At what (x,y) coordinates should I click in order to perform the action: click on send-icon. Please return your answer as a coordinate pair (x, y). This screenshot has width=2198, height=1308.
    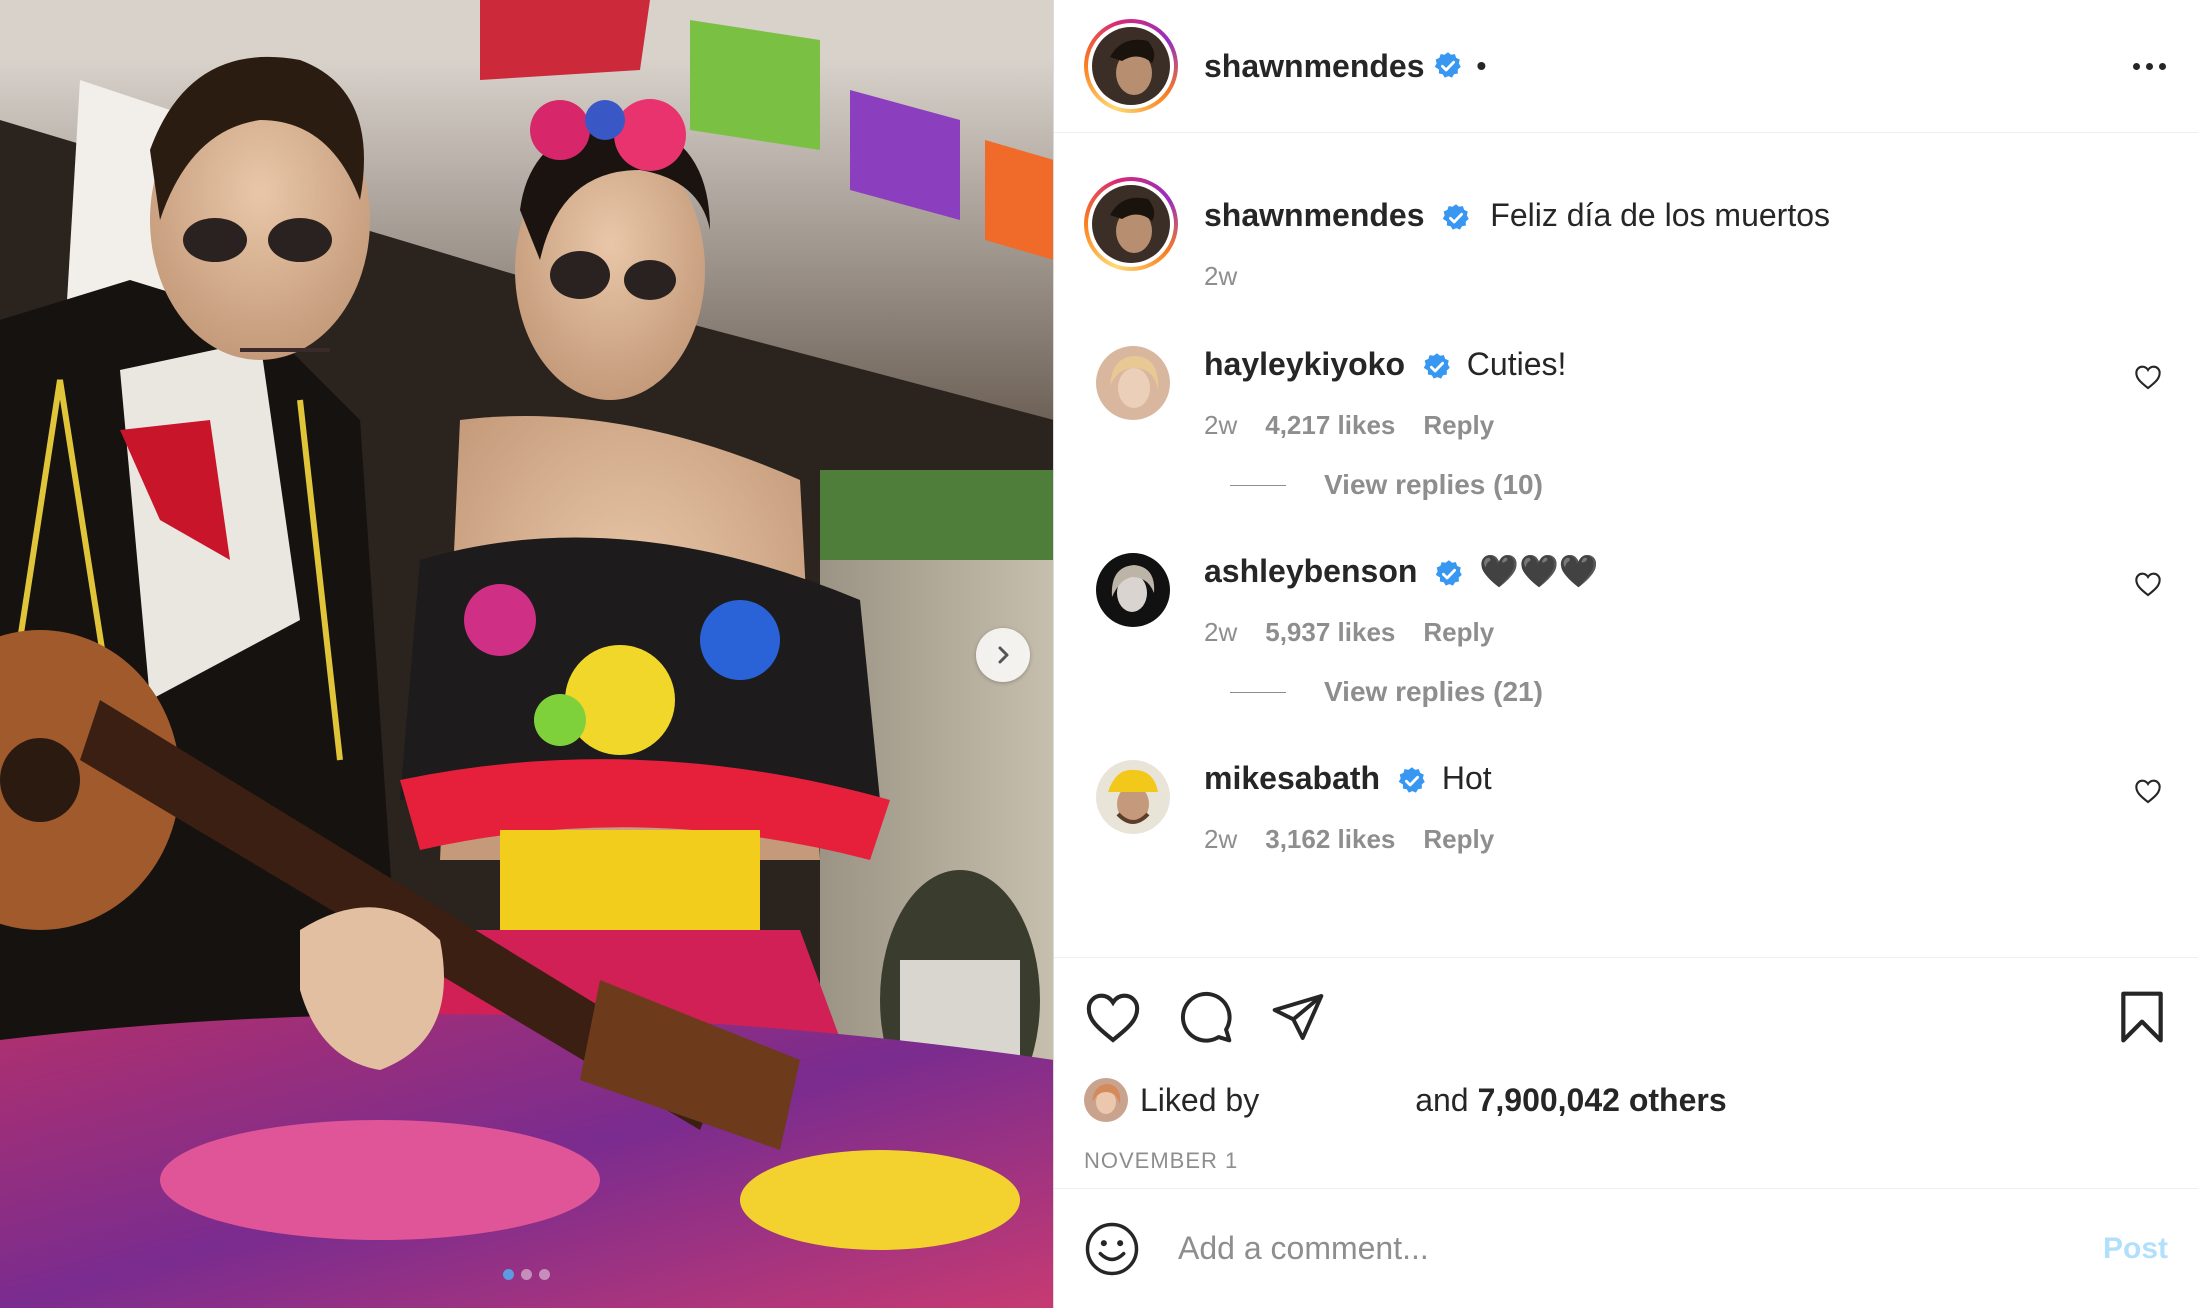
    Looking at the image, I should click on (1298, 1017).